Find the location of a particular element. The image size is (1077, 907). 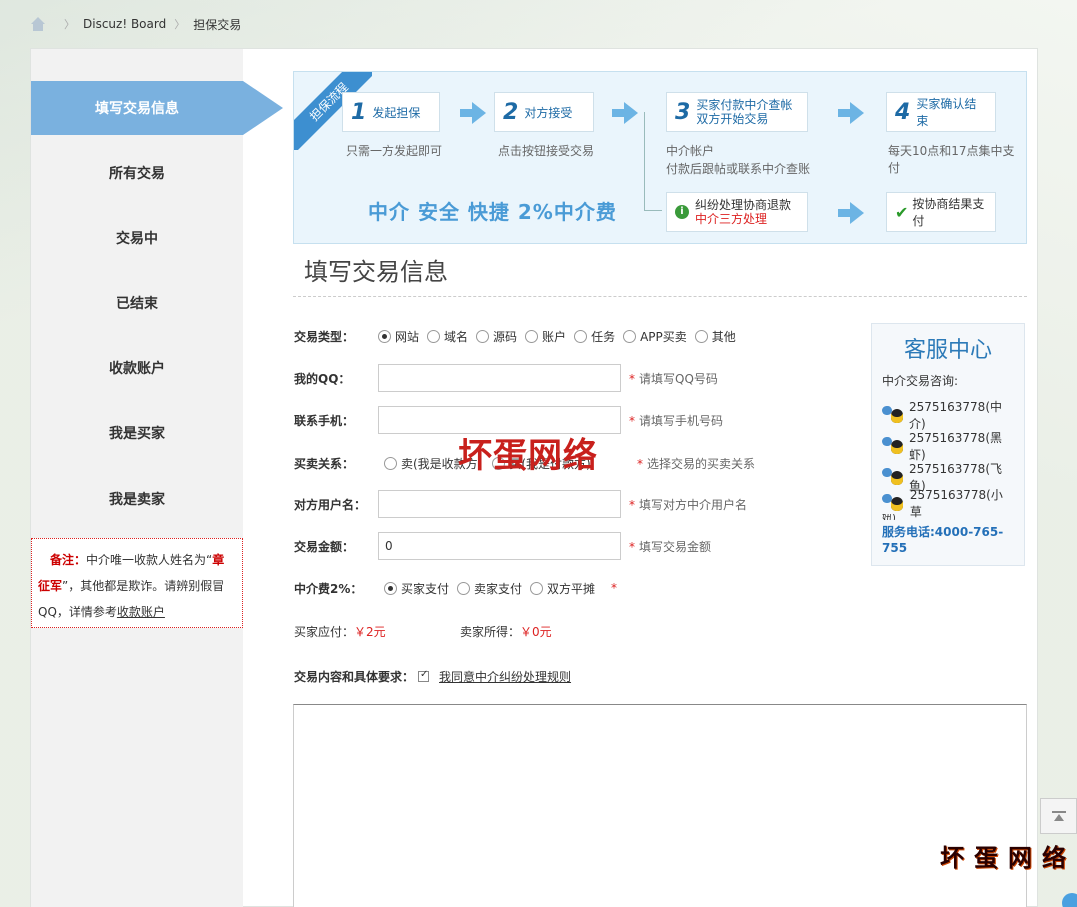

sidebar-item-buyer: 我是买家 is located at coordinates (137, 433).